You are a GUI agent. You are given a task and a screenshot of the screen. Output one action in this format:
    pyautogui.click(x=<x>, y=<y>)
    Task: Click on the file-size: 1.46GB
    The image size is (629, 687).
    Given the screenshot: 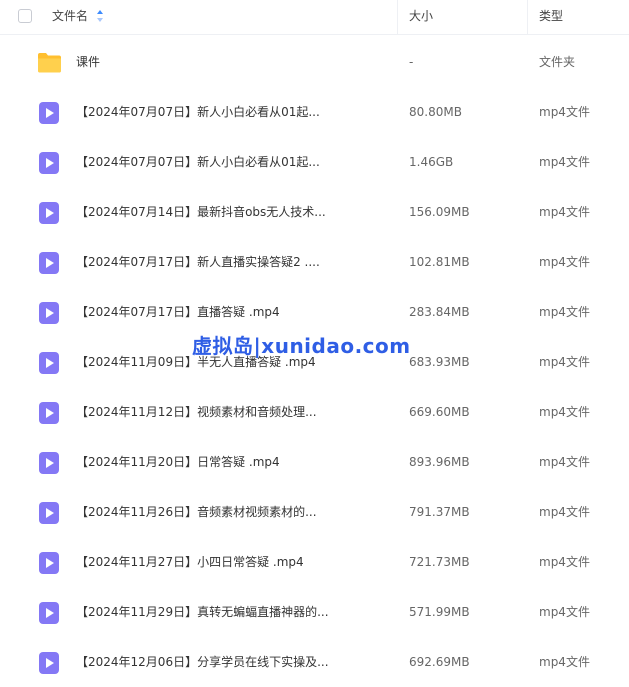 What is the action you would take?
    pyautogui.click(x=431, y=162)
    